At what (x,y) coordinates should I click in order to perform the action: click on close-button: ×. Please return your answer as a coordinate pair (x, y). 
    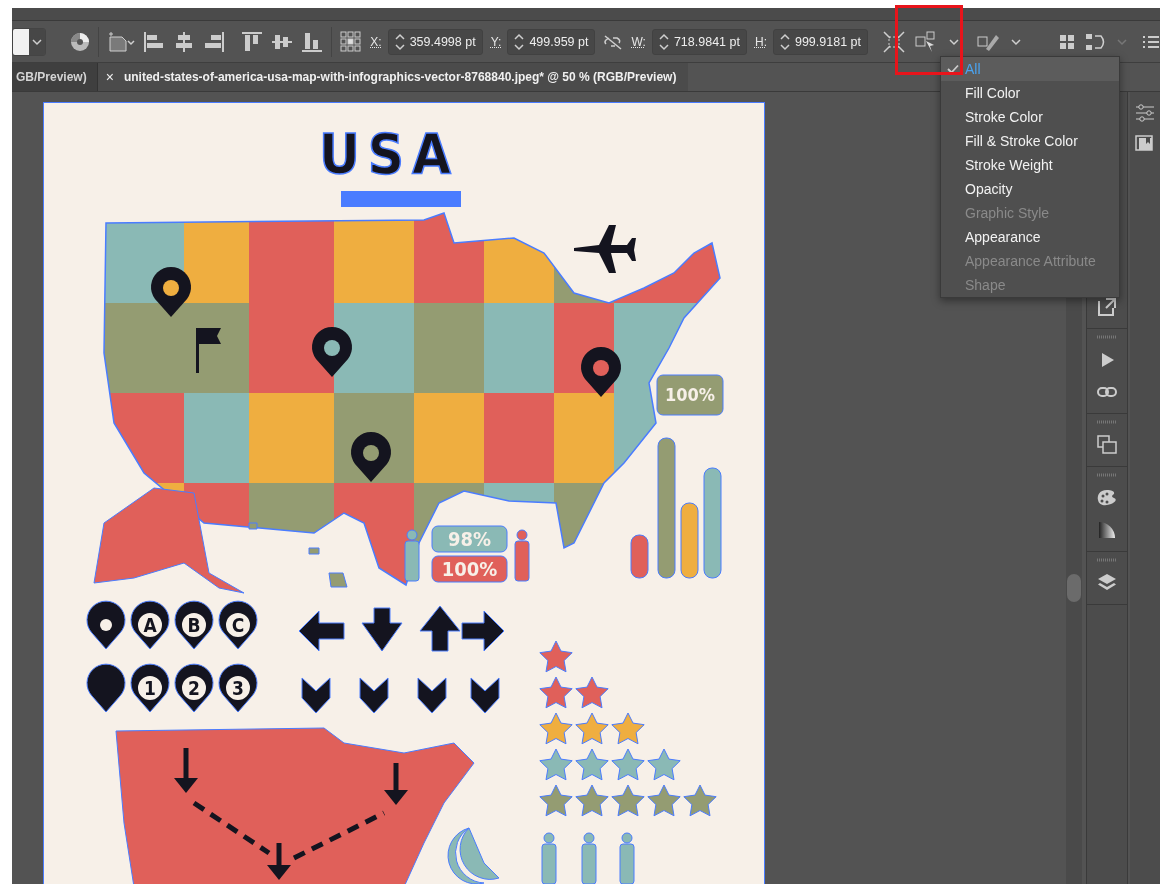
    Looking at the image, I should click on (109, 77).